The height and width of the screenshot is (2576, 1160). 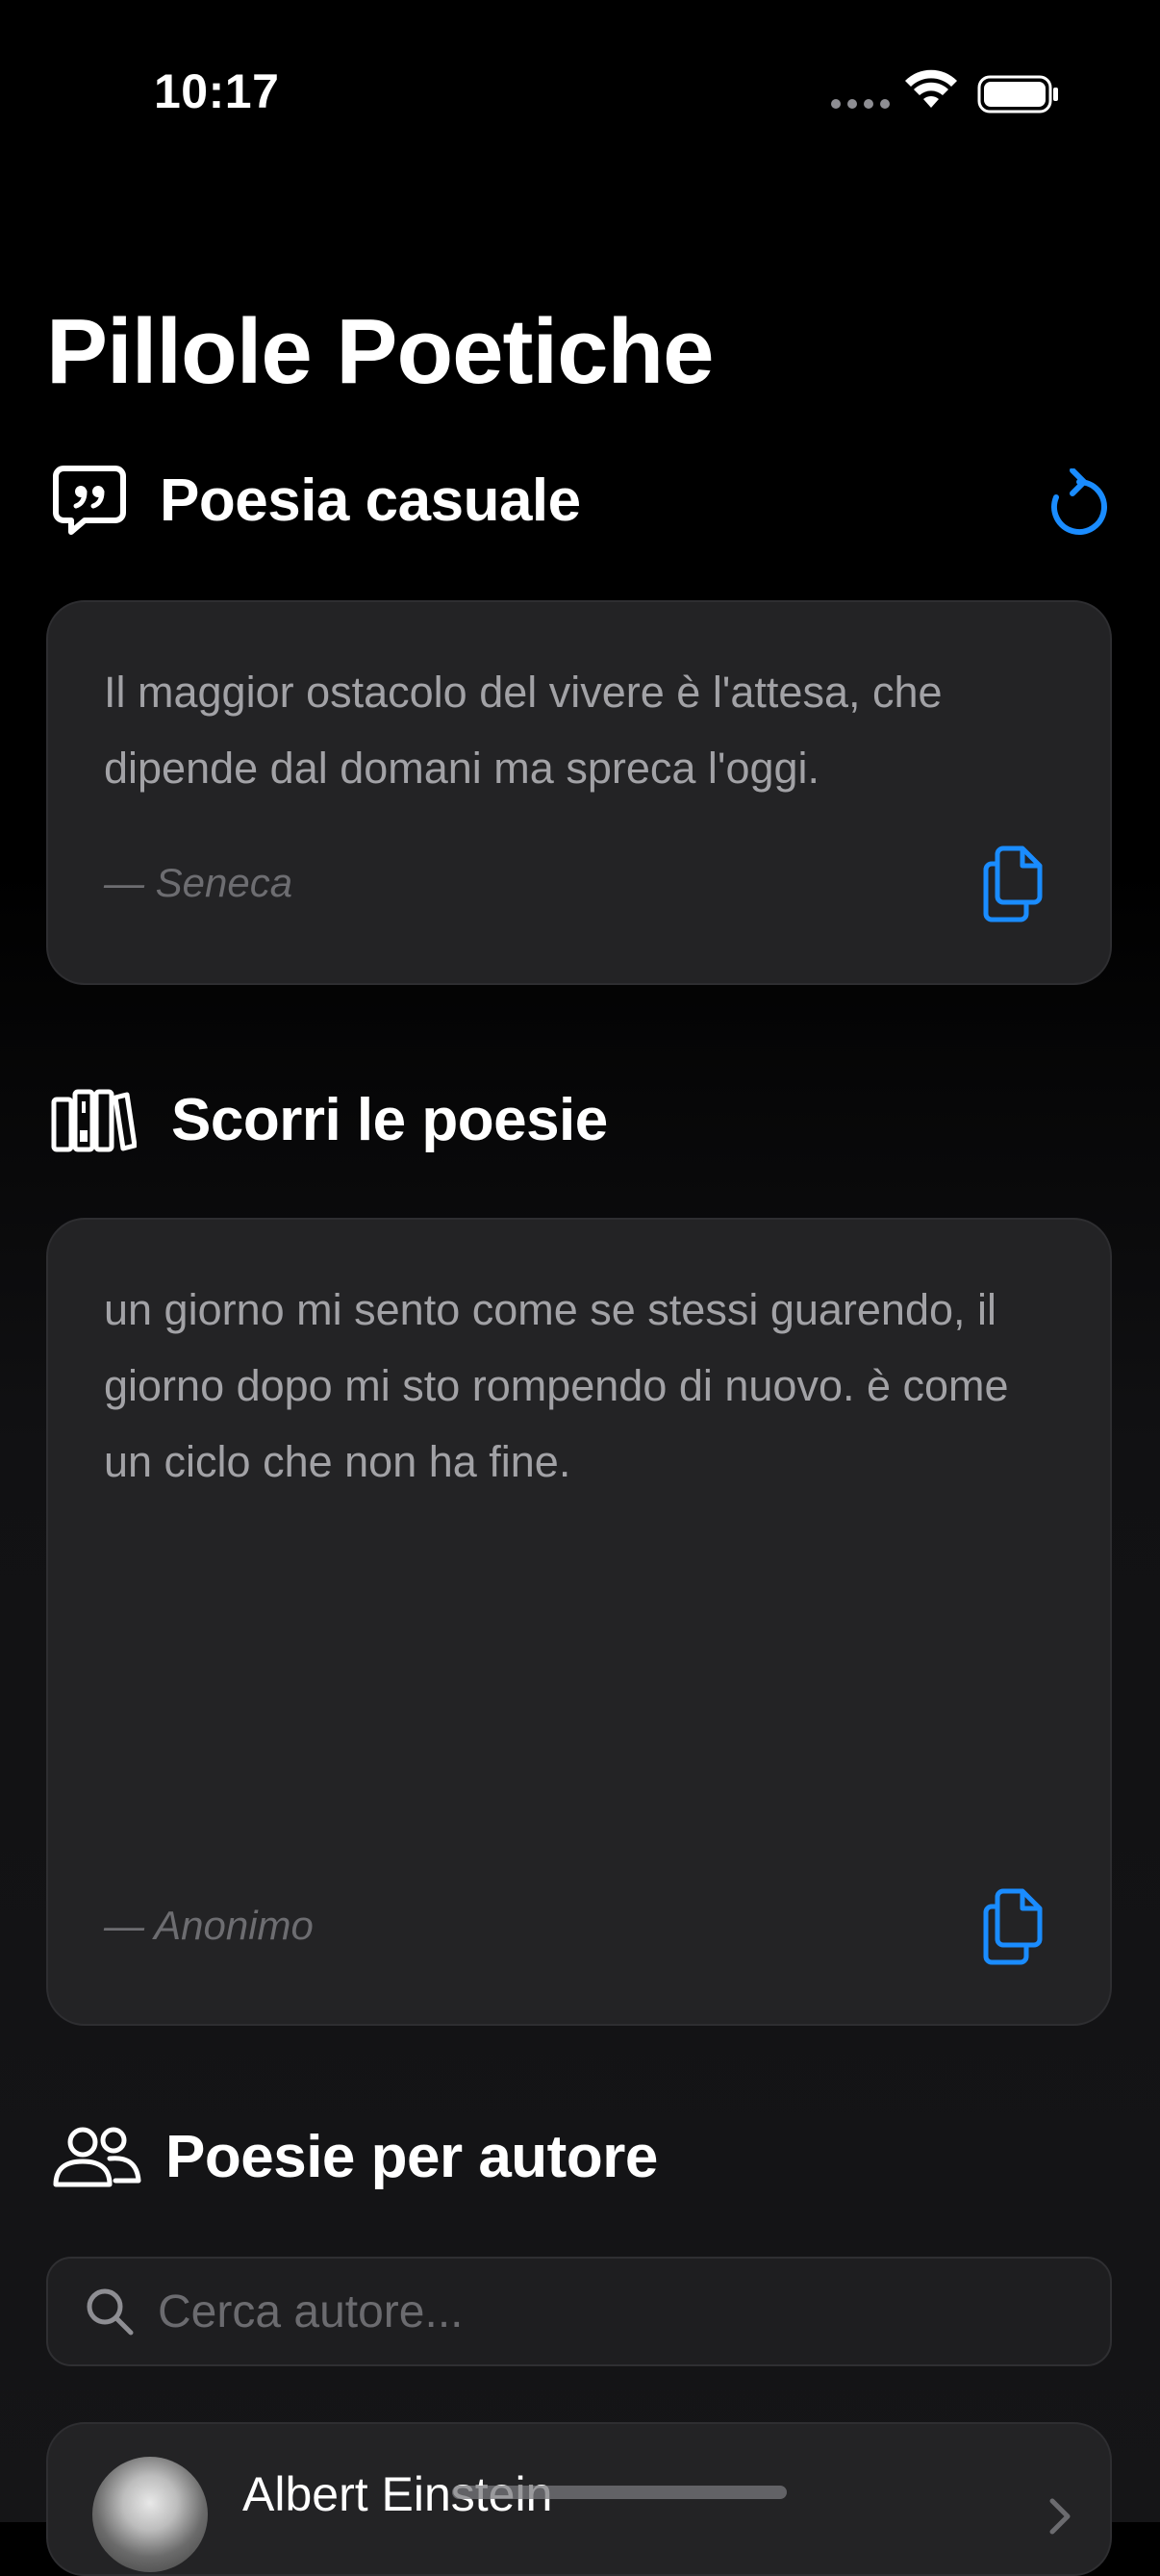 I want to click on chevron-right-icon, so click(x=1060, y=2516).